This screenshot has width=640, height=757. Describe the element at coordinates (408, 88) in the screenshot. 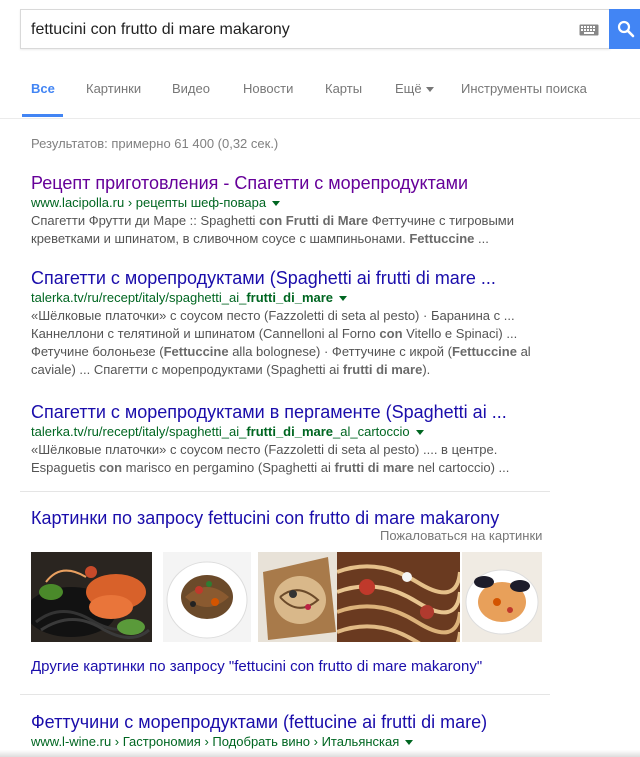

I see `tab-more-label: Ещё` at that location.